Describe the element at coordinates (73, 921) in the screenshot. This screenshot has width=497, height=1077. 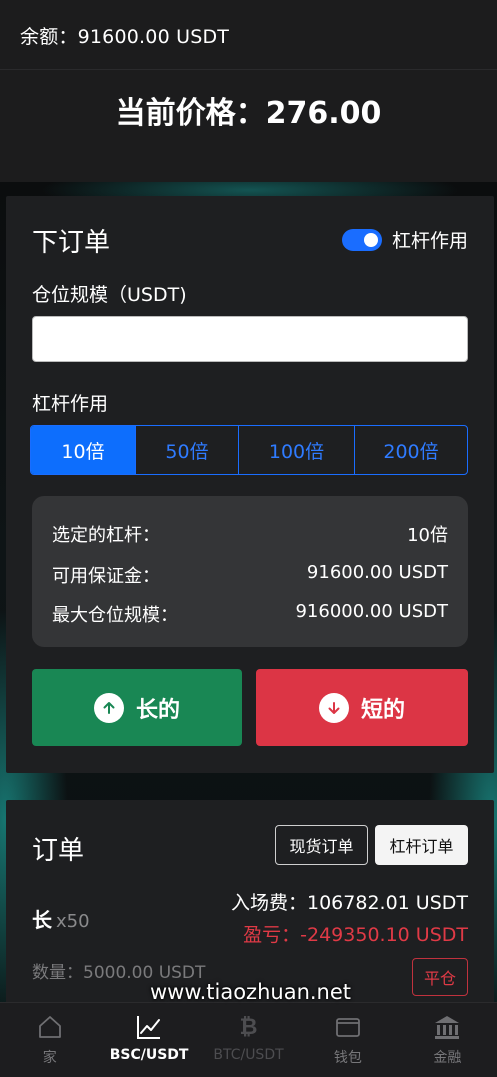
I see `position-leverage: x50` at that location.